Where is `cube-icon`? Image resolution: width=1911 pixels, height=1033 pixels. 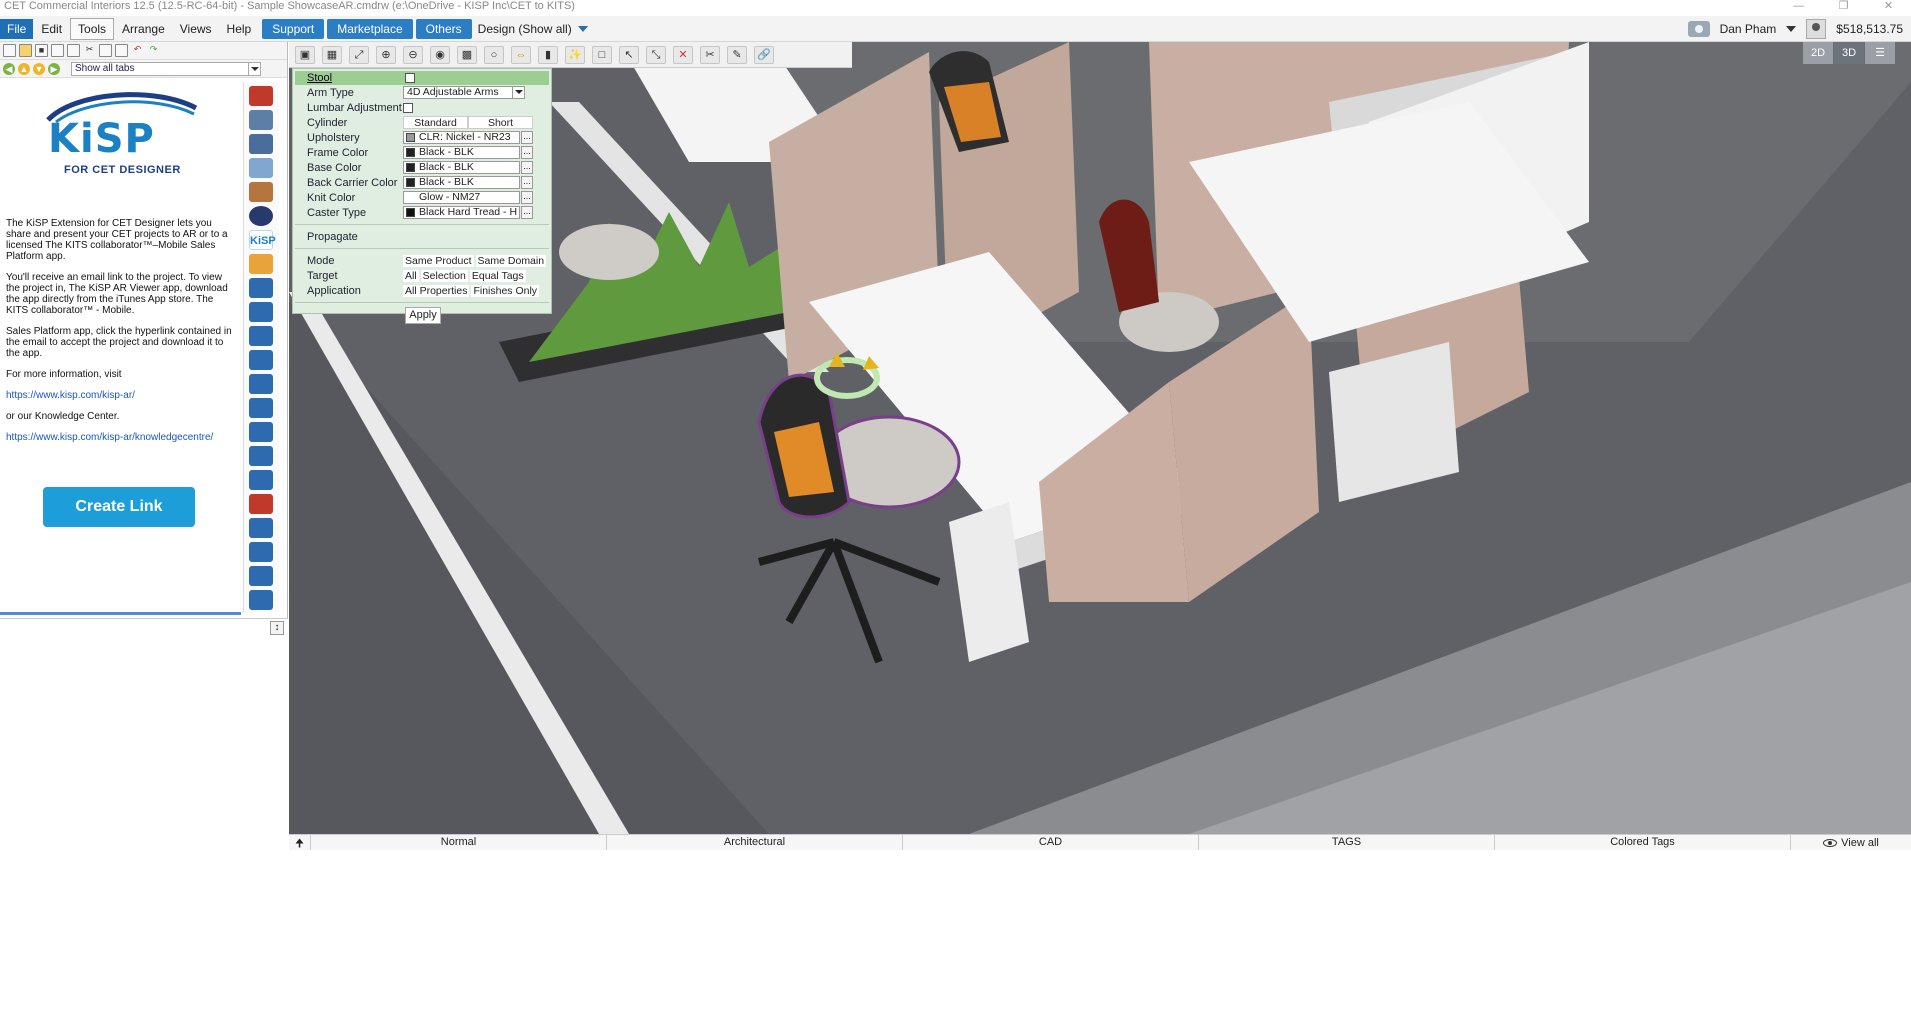 cube-icon is located at coordinates (261, 96).